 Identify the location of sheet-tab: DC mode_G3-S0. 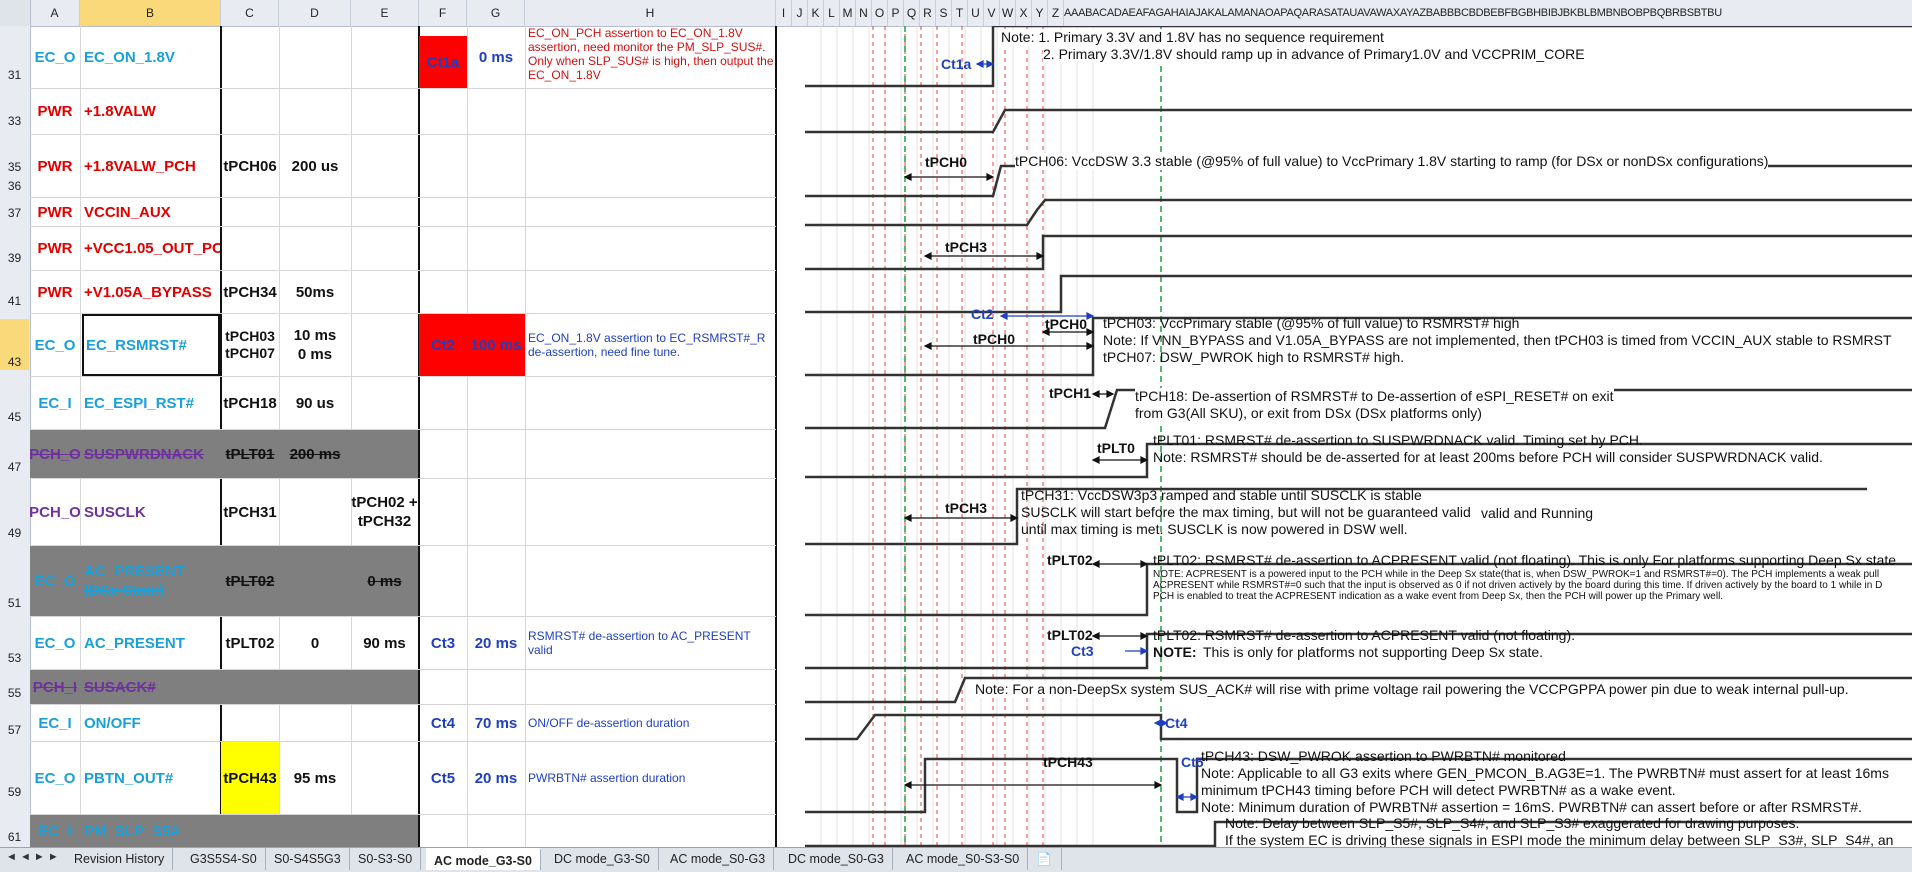
(602, 859).